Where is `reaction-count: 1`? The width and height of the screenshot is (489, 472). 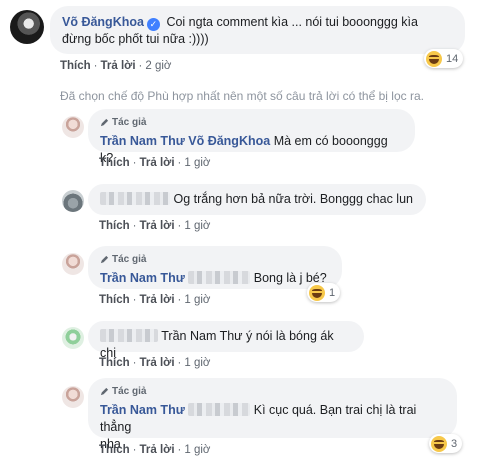 reaction-count: 1 is located at coordinates (332, 292).